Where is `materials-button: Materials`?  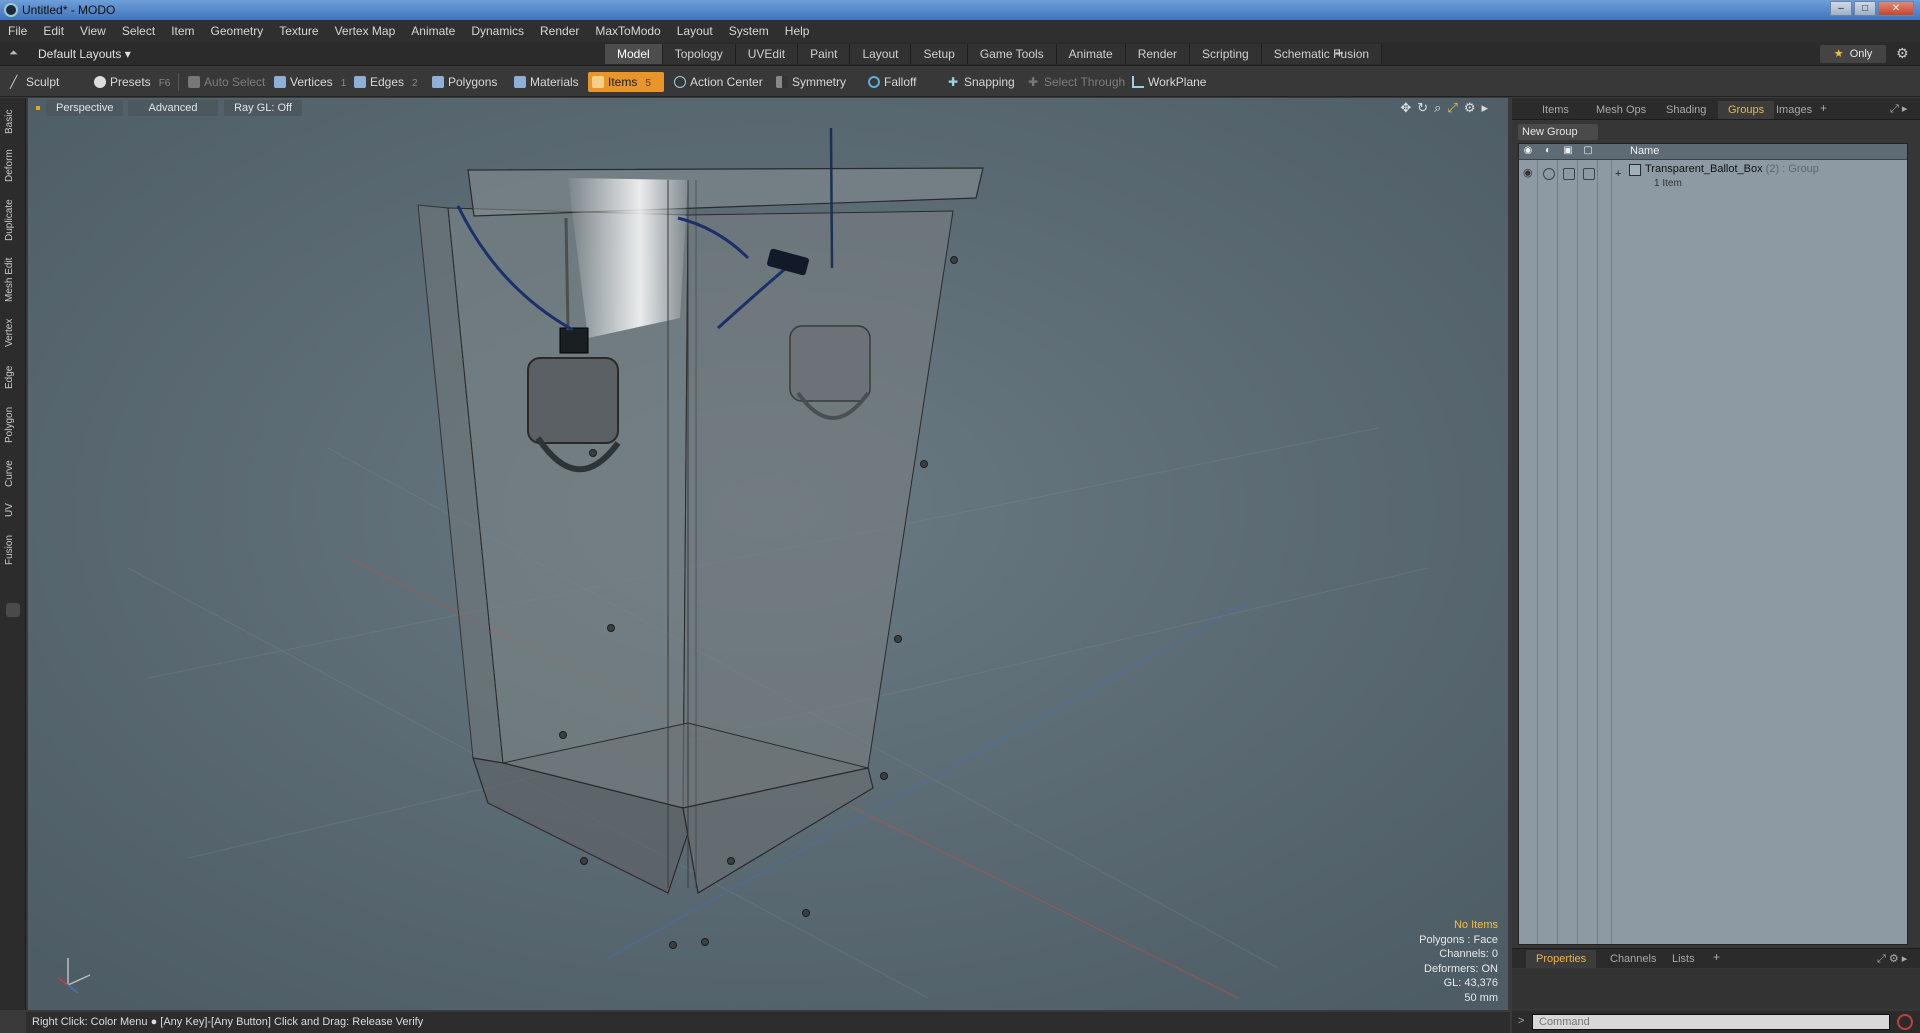
materials-button: Materials is located at coordinates (547, 82).